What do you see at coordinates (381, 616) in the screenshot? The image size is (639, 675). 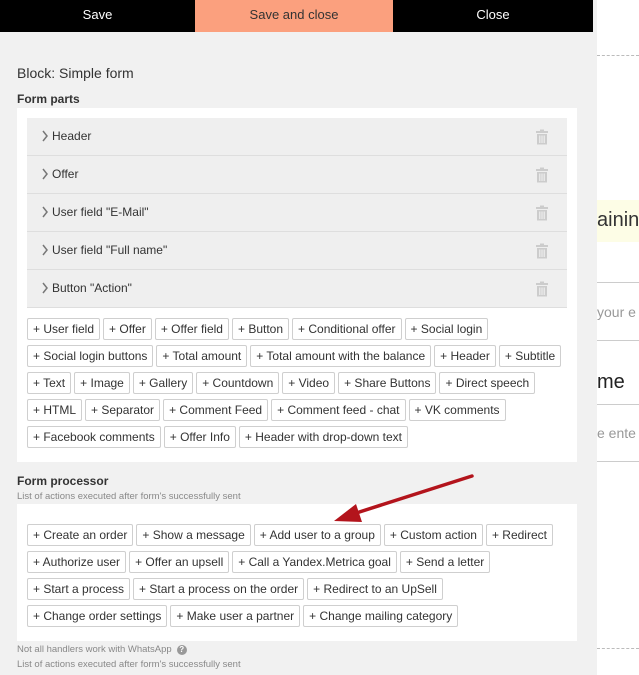 I see `add-action-change-mailing-category-button: + Change mailing category` at bounding box center [381, 616].